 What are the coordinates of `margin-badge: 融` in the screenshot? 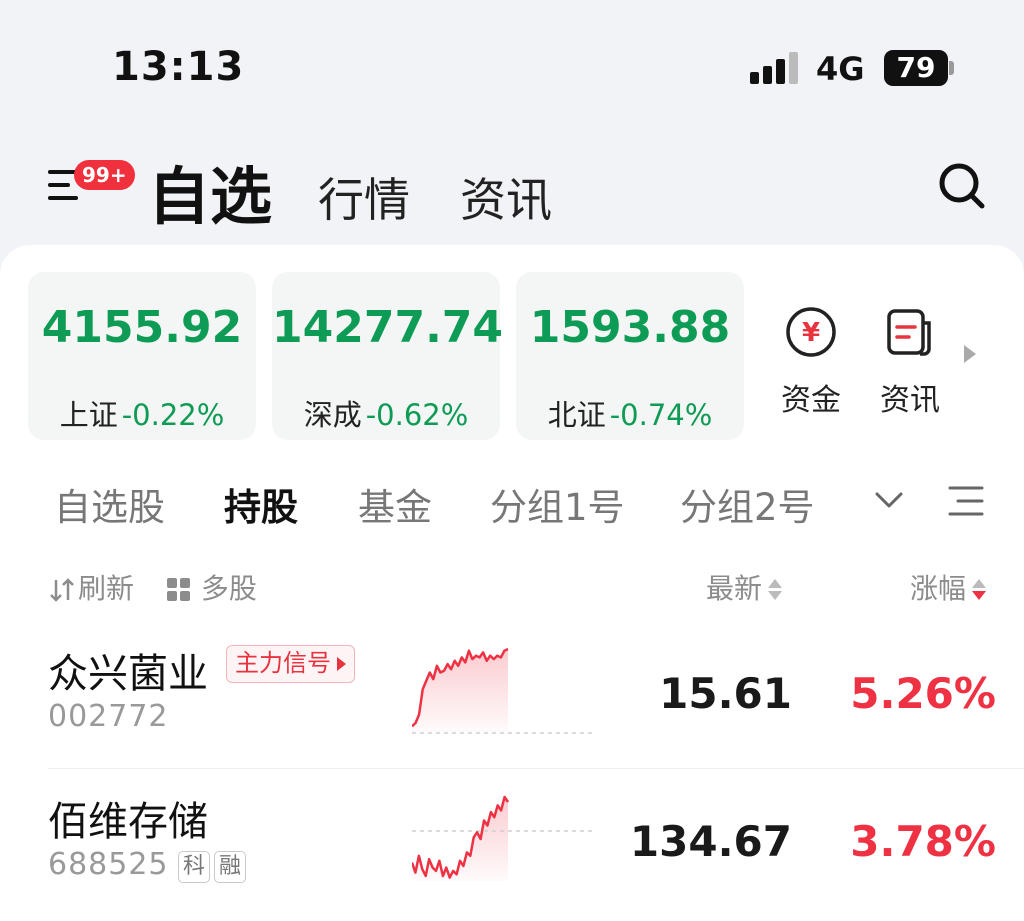 It's located at (230, 867).